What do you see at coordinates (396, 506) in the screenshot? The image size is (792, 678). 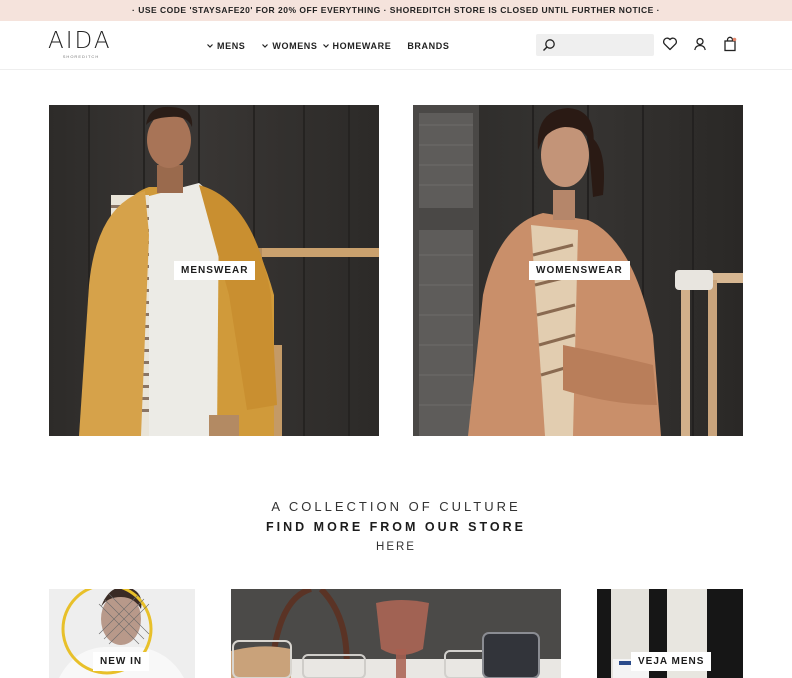 I see `tagline-line-1: A COLLECTION OF CULTURE` at bounding box center [396, 506].